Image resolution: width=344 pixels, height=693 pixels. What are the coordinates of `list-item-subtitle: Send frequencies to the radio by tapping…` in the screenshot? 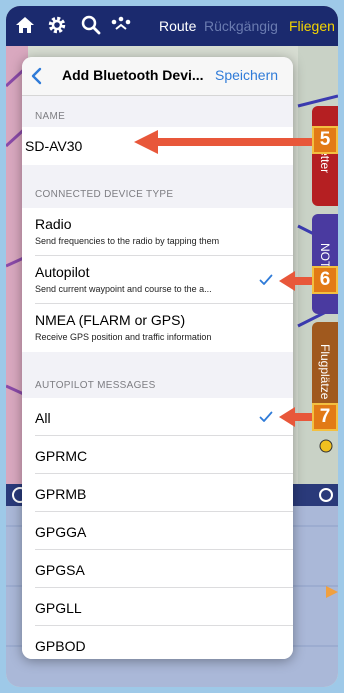 It's located at (127, 241).